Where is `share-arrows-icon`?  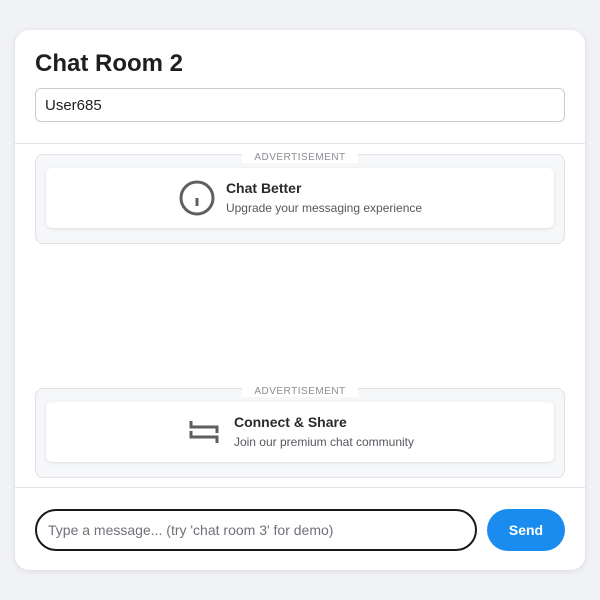
share-arrows-icon is located at coordinates (205, 432).